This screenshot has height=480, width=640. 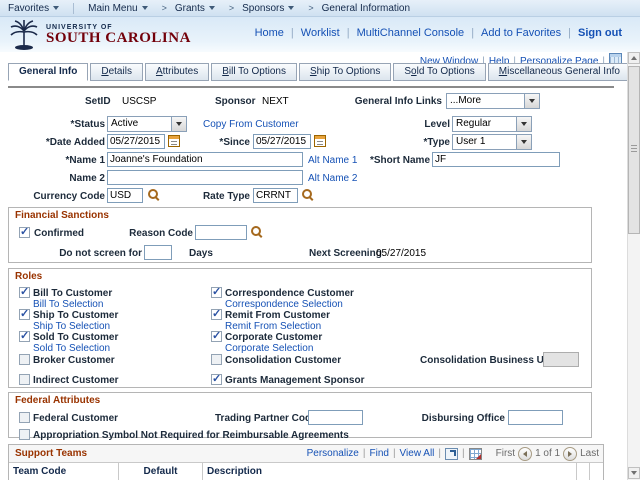 I want to click on column-header-description: Description, so click(x=390, y=471).